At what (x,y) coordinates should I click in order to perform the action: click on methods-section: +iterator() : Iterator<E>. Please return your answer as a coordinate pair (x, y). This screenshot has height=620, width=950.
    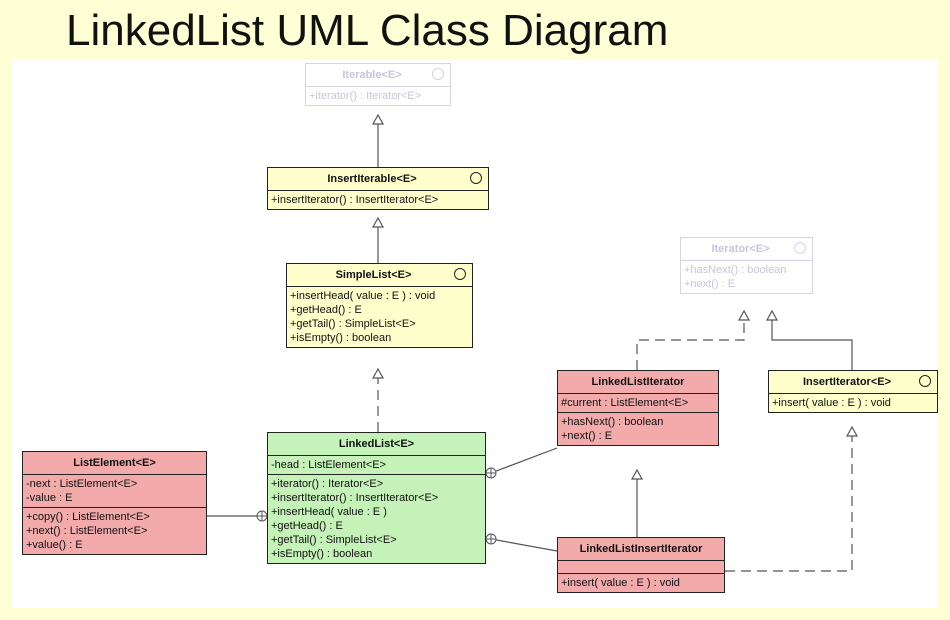
    Looking at the image, I should click on (378, 96).